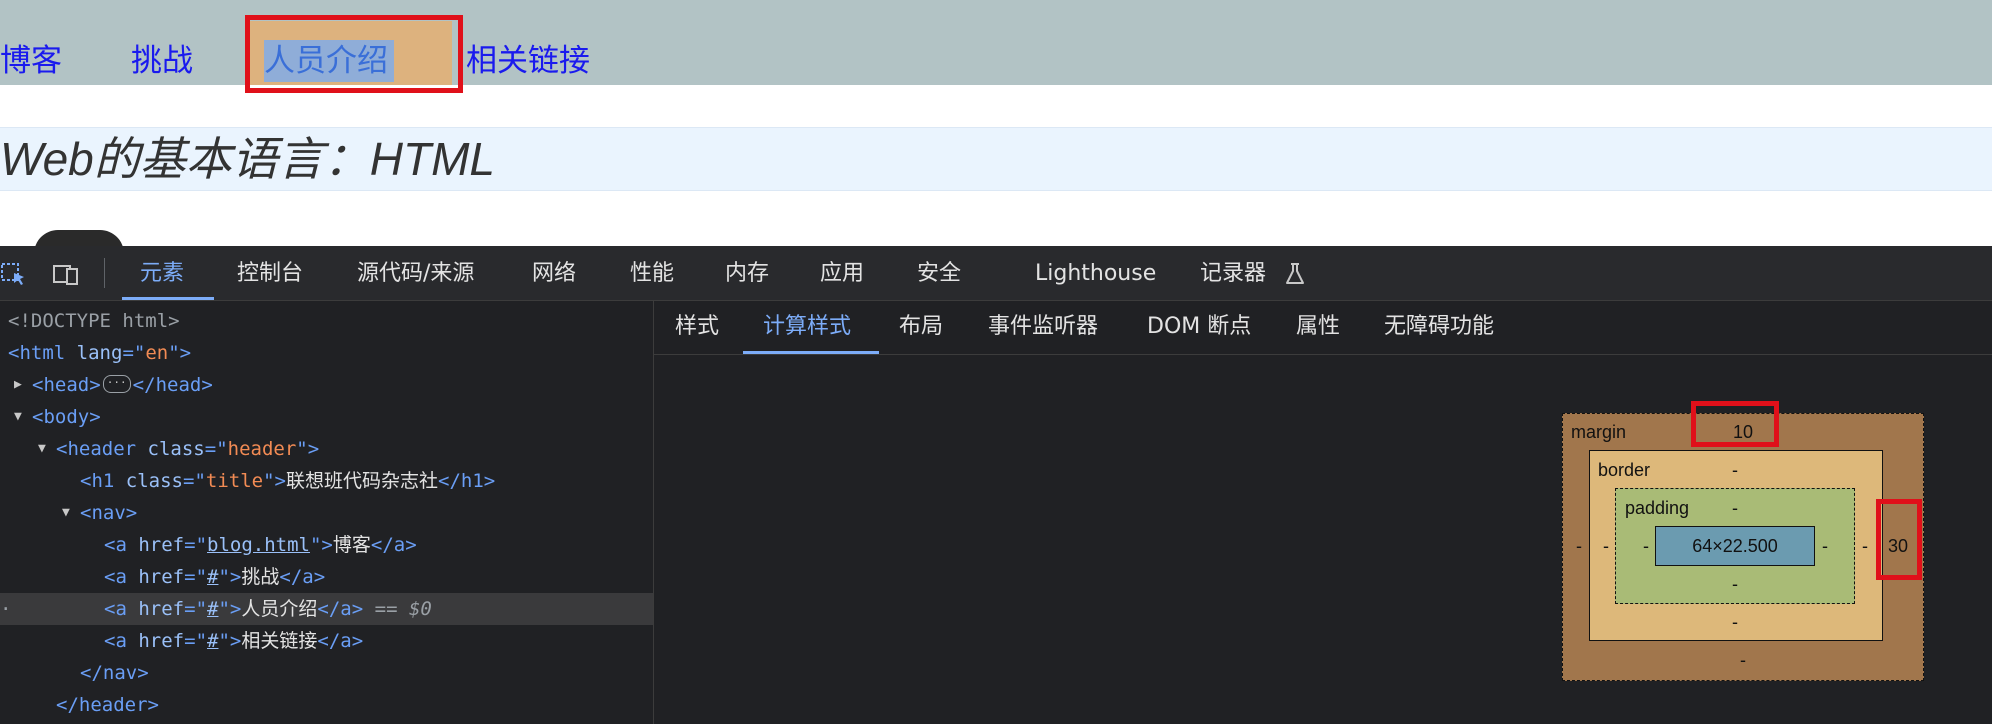 This screenshot has height=724, width=1992. Describe the element at coordinates (326, 353) in the screenshot. I see `dom-node-html: <html lang="en">` at that location.